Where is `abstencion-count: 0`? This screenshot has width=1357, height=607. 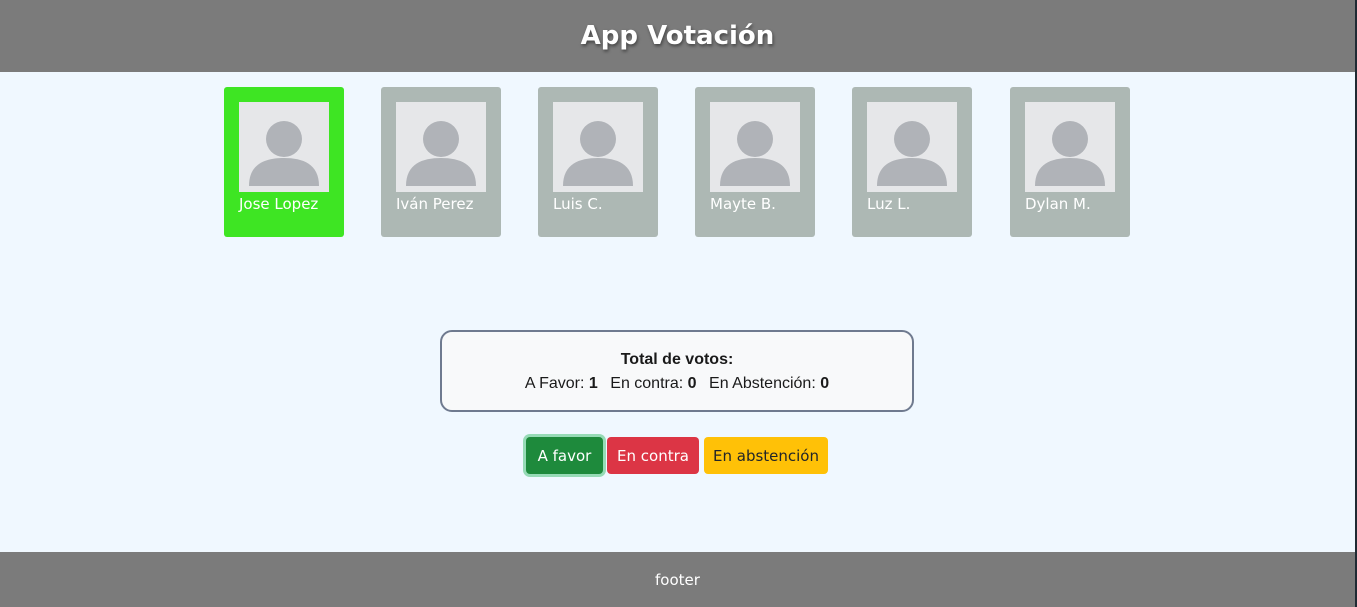
abstencion-count: 0 is located at coordinates (825, 383).